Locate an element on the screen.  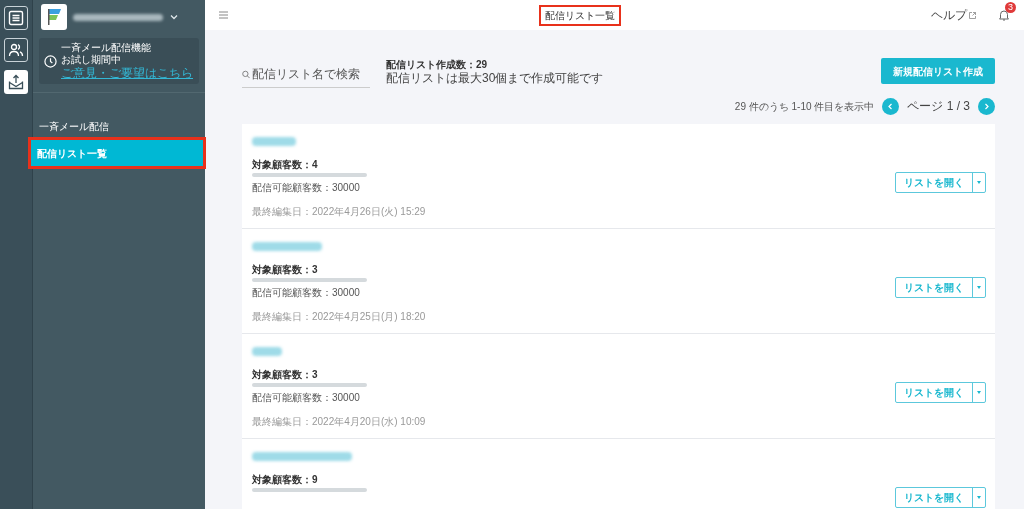
next-page-button is located at coordinates (986, 106).